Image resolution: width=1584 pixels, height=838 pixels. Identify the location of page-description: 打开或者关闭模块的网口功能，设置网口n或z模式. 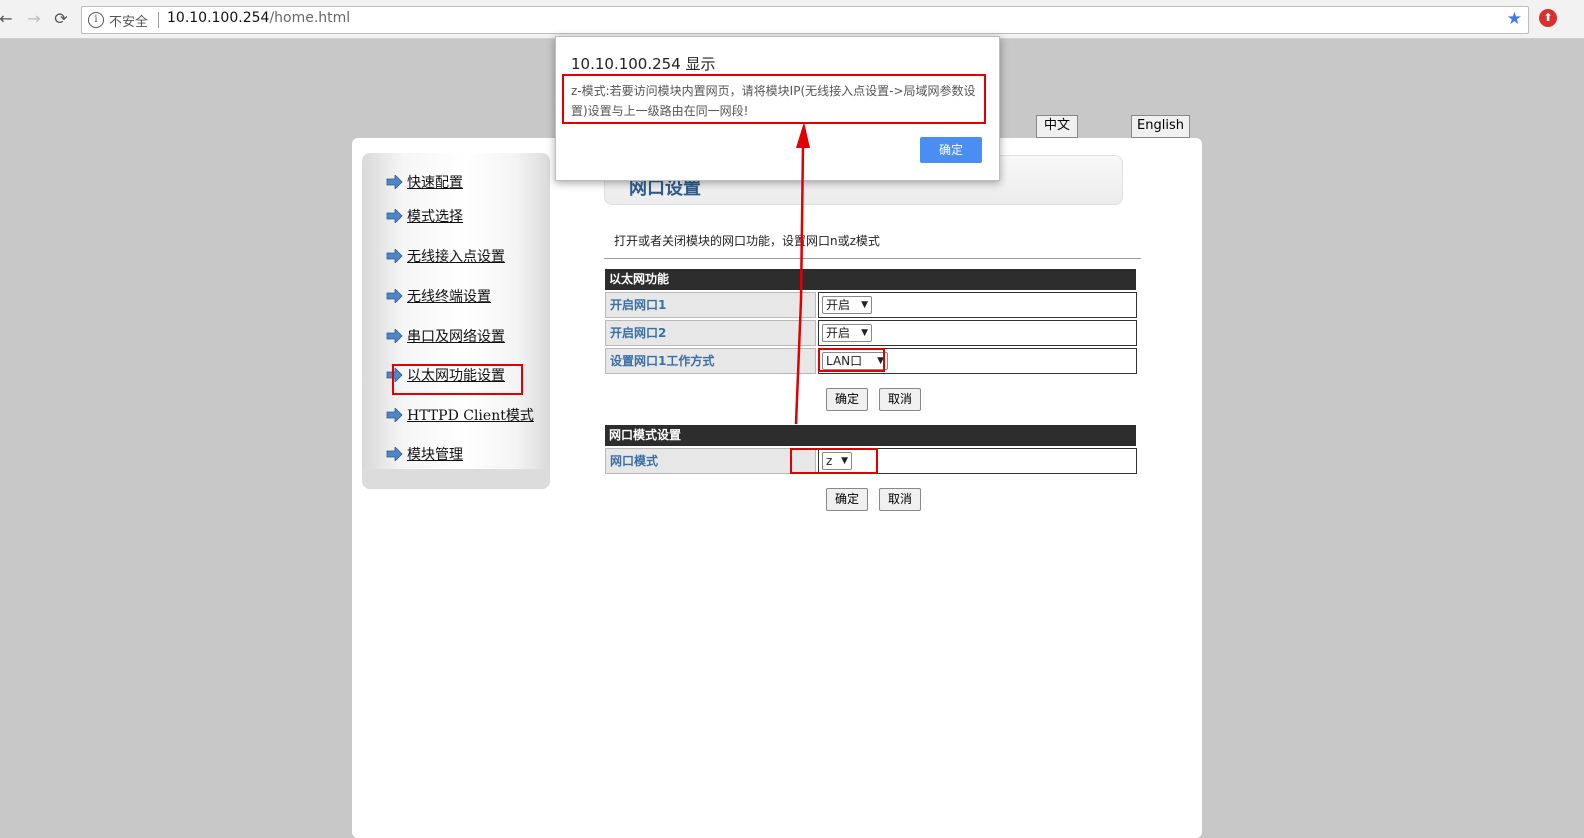
(747, 241).